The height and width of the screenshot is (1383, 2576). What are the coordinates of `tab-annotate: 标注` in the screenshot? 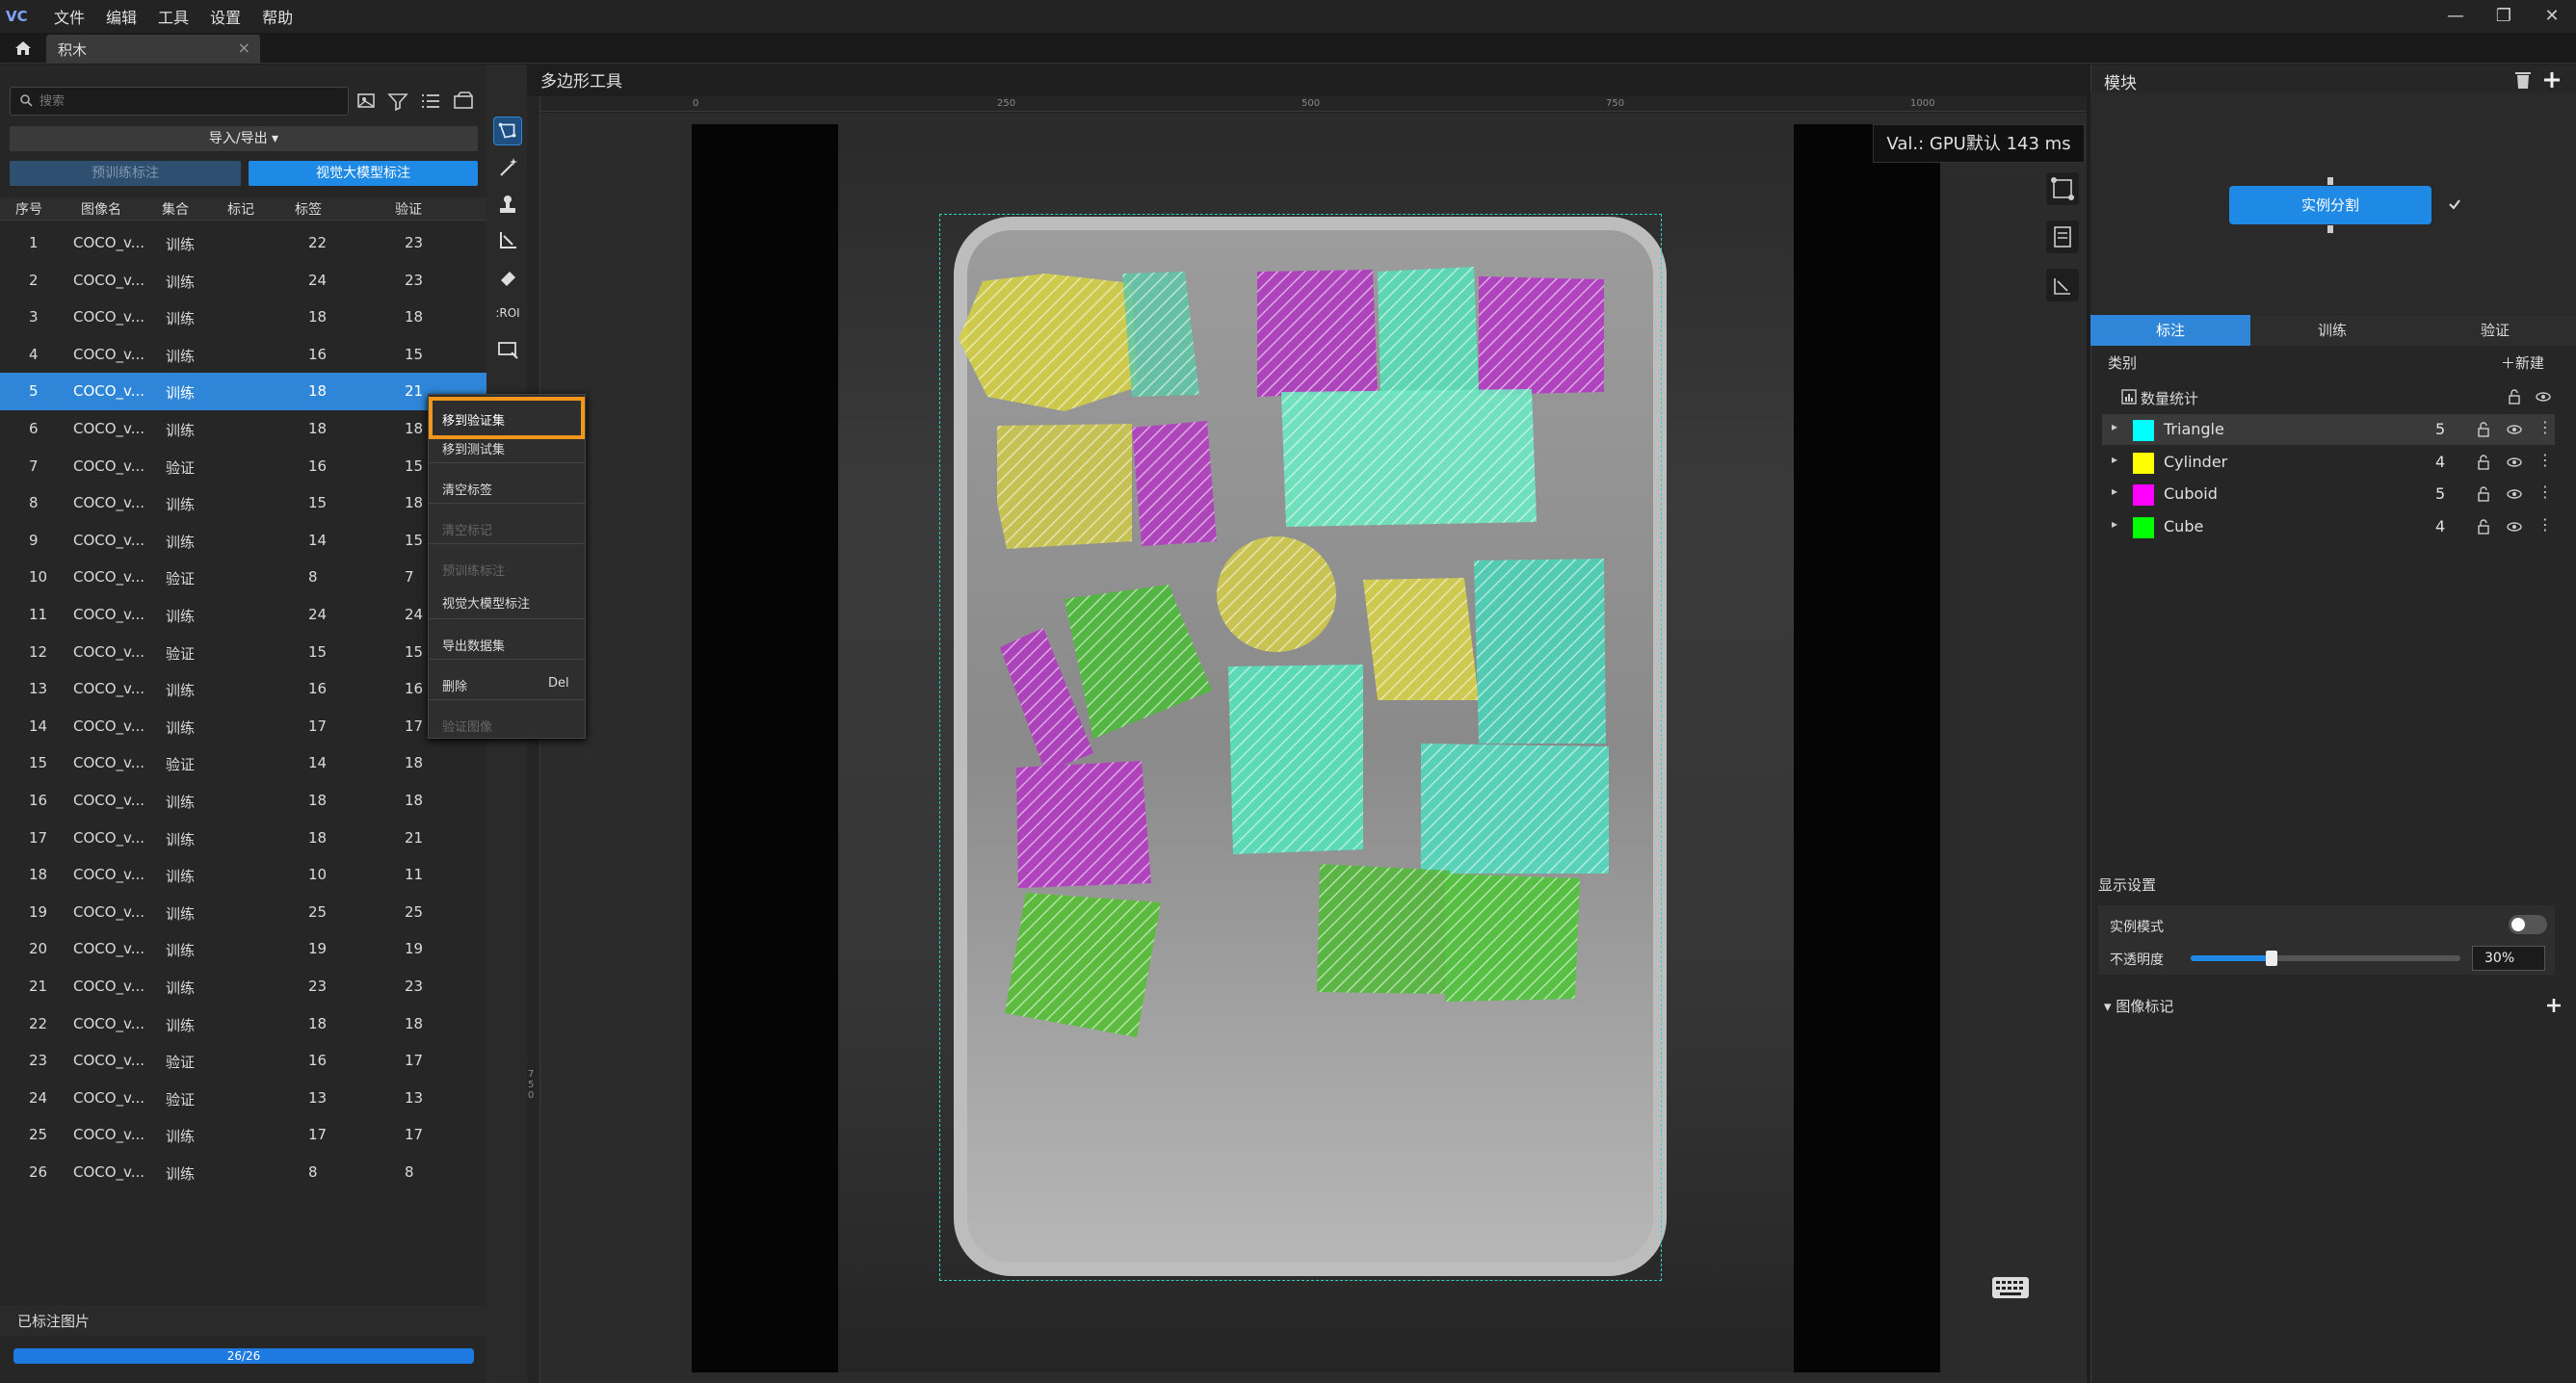 It's located at (2170, 331).